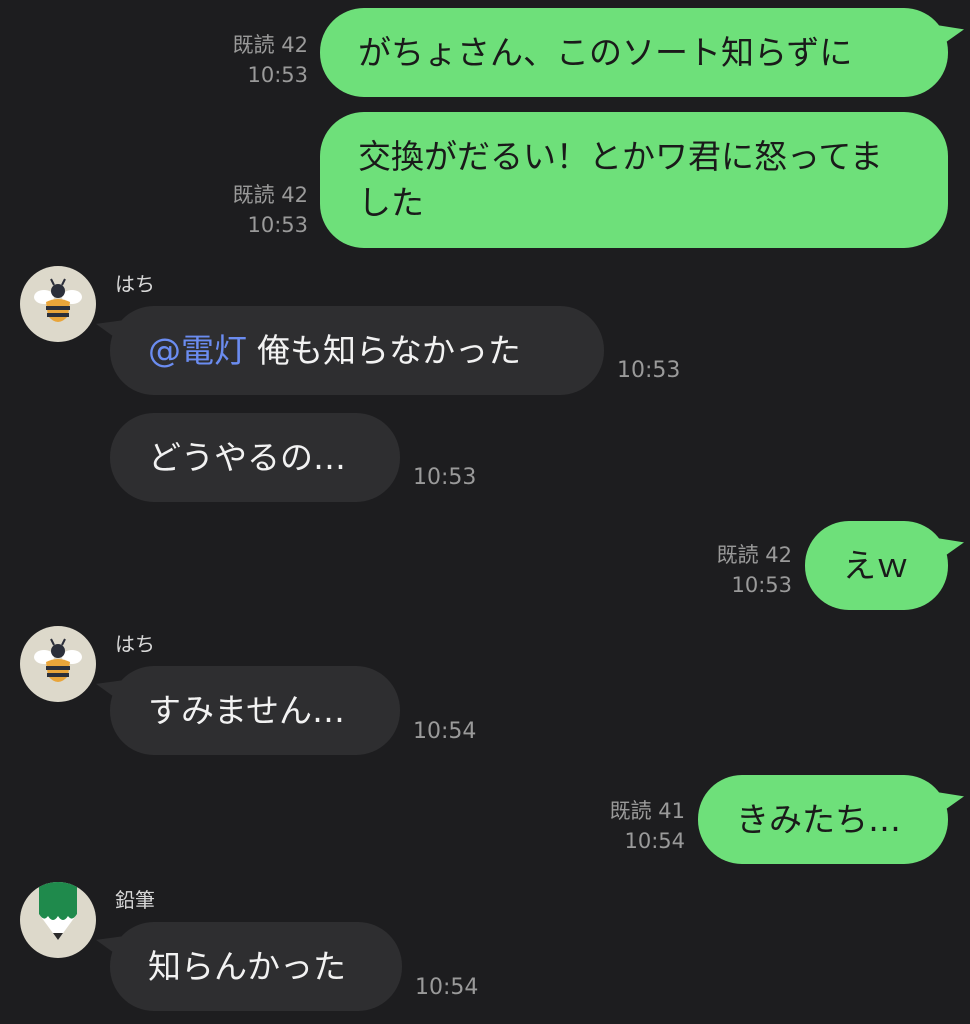  I want to click on outgoing-message-bubble: がちょさん、このソート知らずに, so click(642, 52).